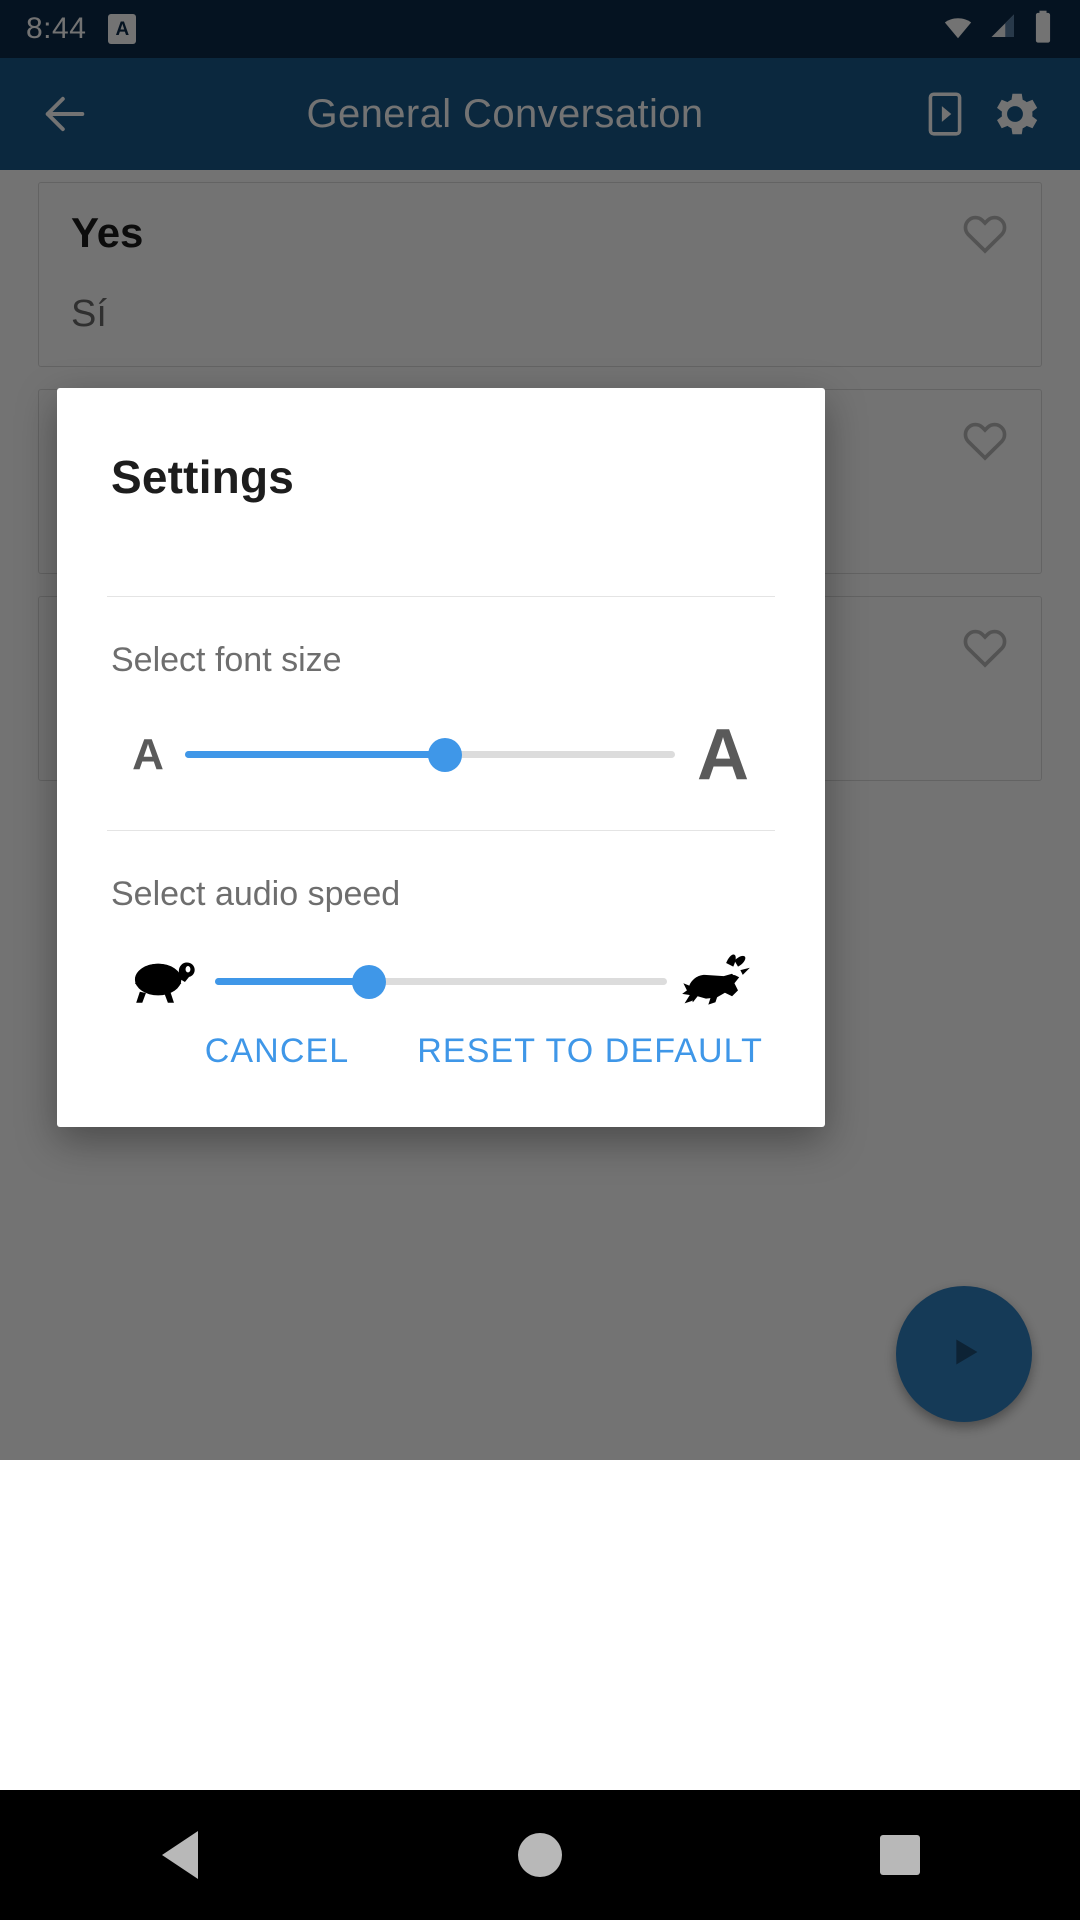 This screenshot has width=1080, height=1920. What do you see at coordinates (226, 659) in the screenshot?
I see `font-size-label: Select font size` at bounding box center [226, 659].